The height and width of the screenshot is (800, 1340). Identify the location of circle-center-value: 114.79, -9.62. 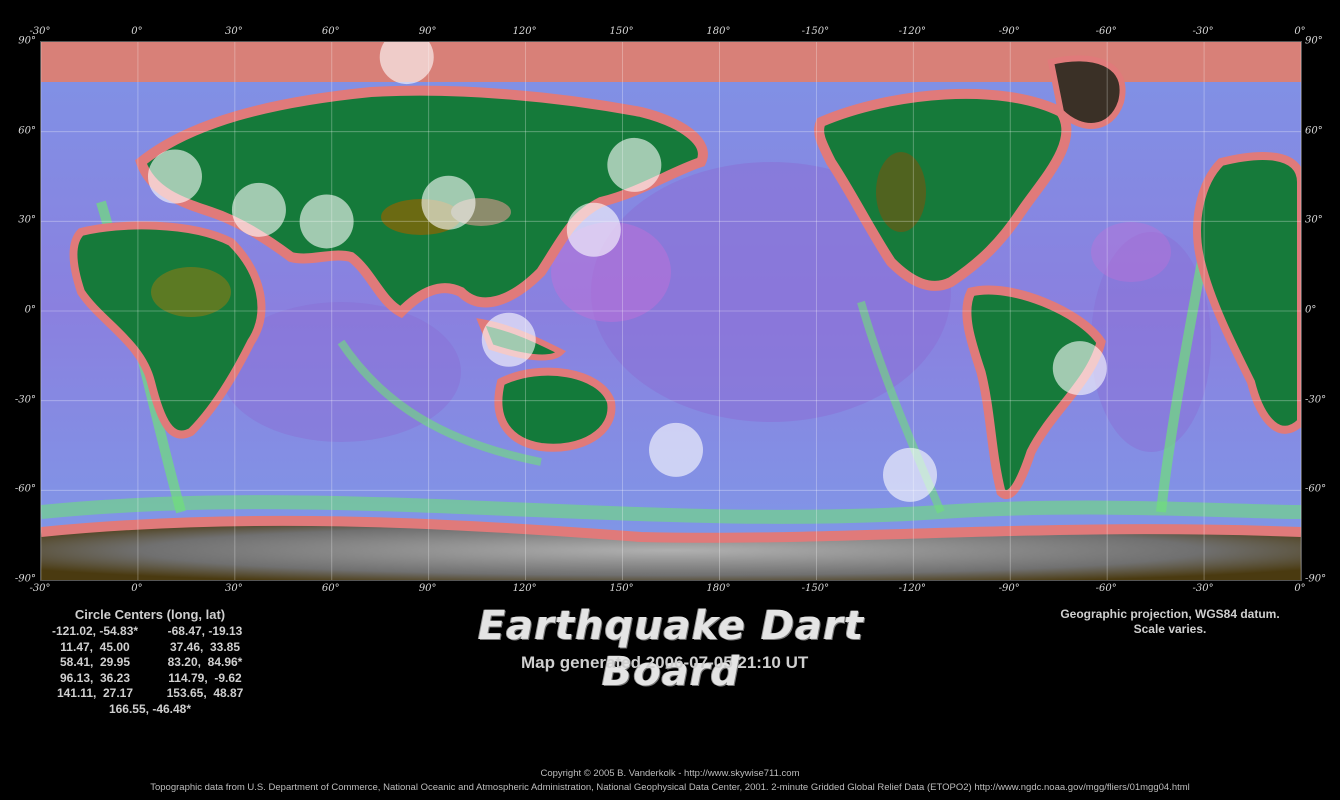
(205, 677).